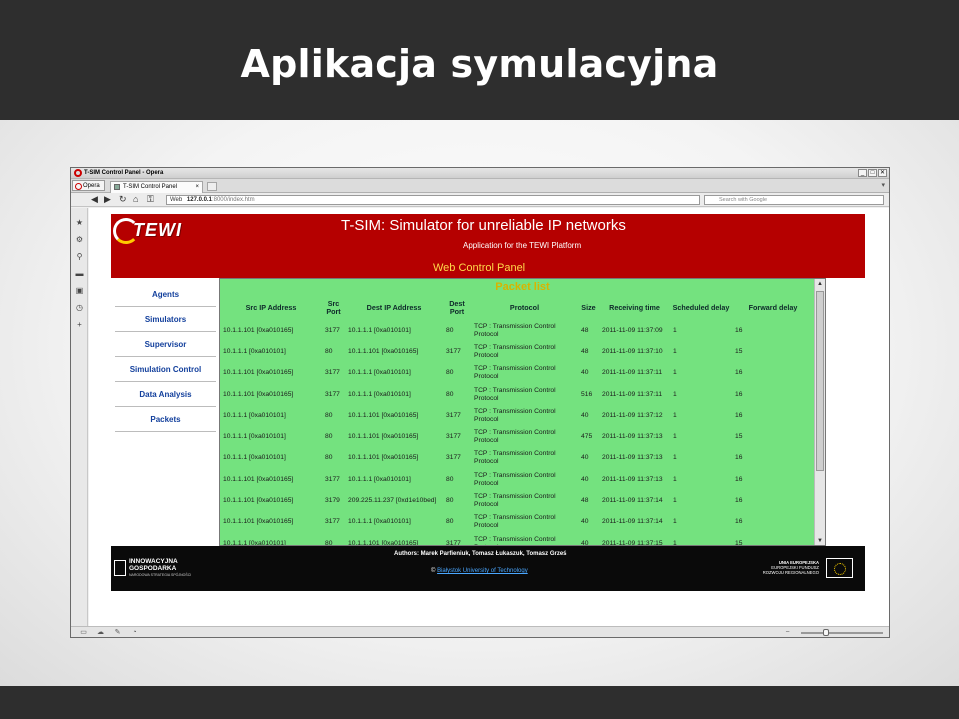 The height and width of the screenshot is (719, 959). What do you see at coordinates (522, 245) in the screenshot?
I see `page-subtitle: Application for the TEWI Platform` at bounding box center [522, 245].